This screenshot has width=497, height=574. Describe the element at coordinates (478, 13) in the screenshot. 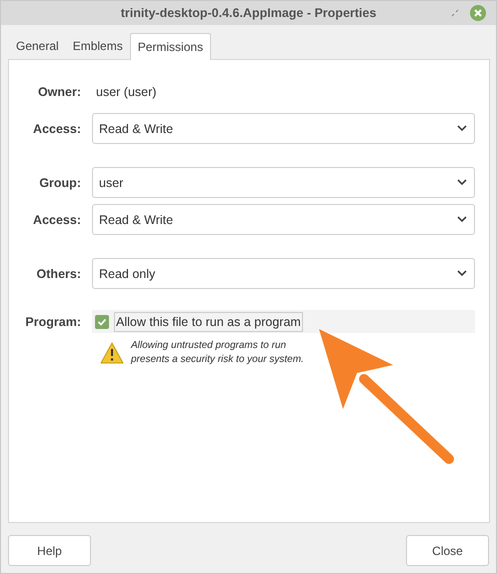

I see `close-icon` at that location.